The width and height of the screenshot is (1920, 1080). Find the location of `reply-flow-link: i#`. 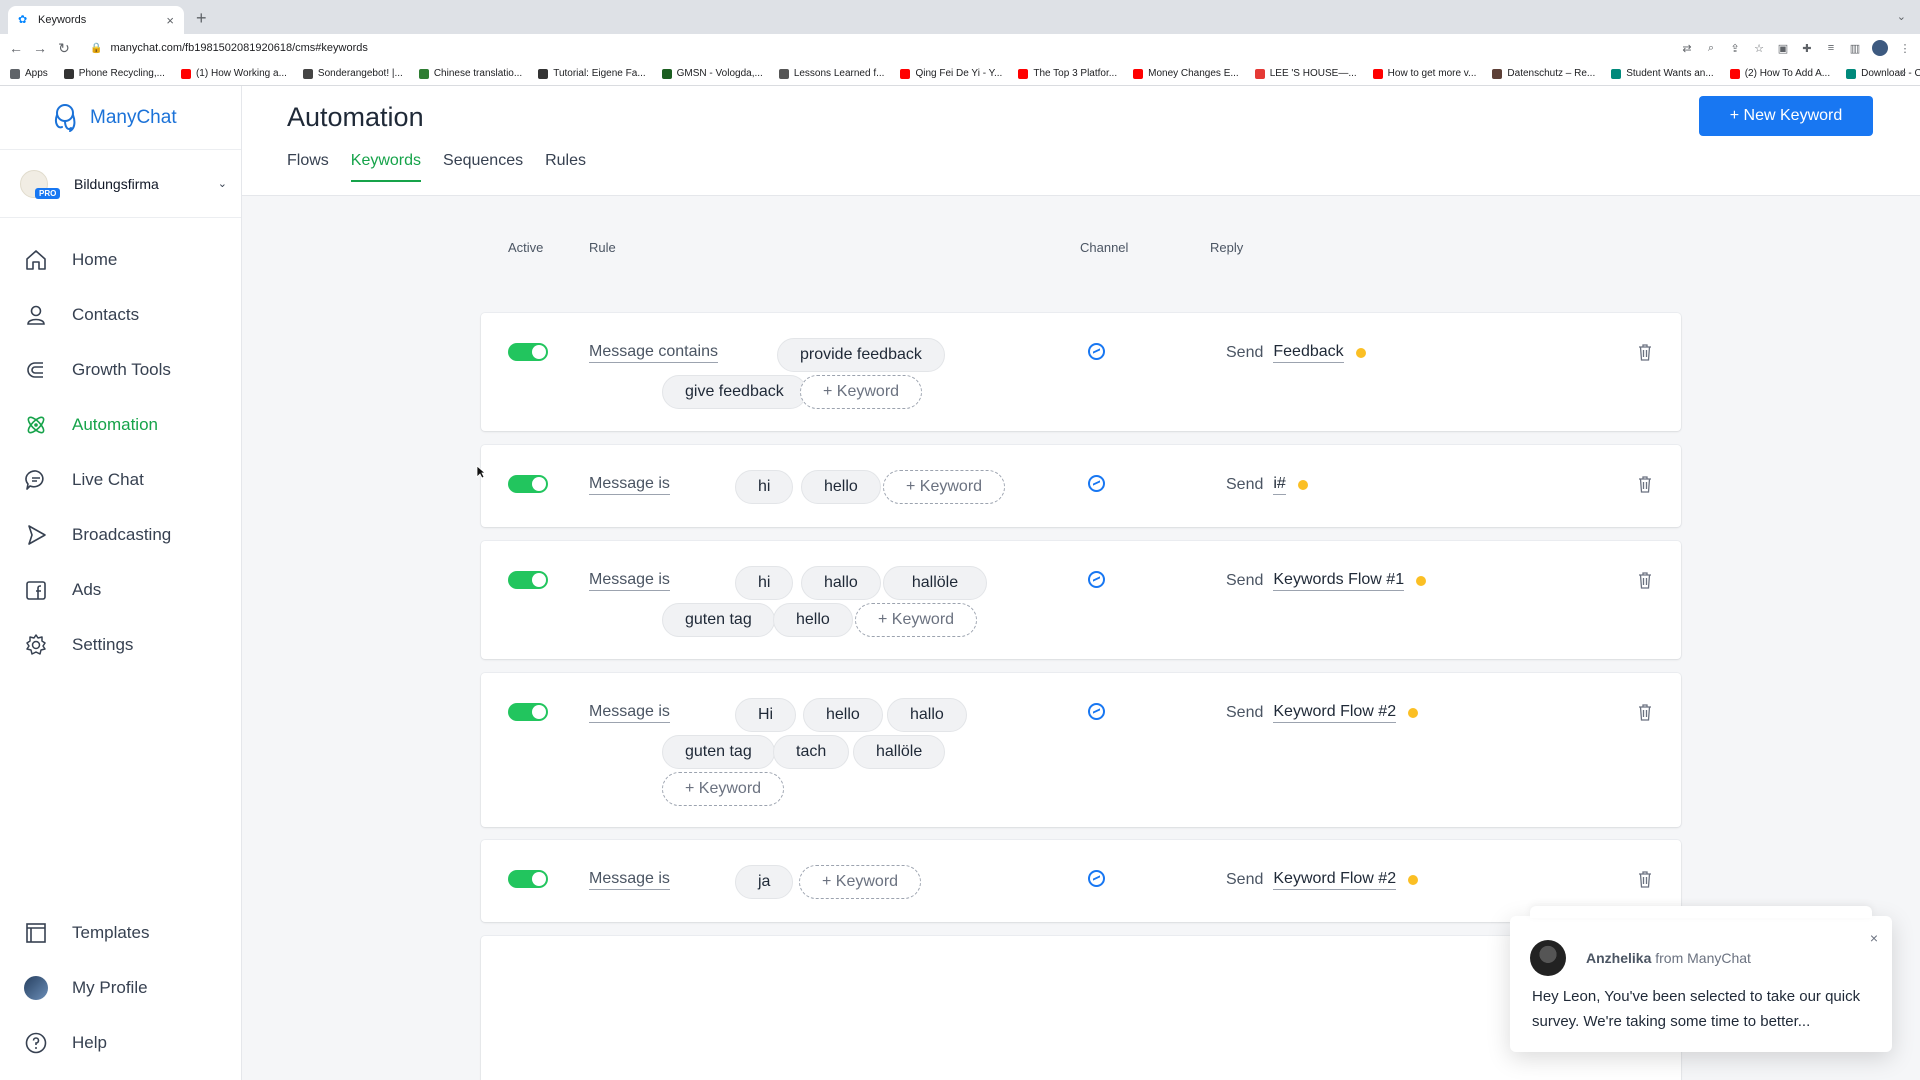

reply-flow-link: i# is located at coordinates (1279, 485).